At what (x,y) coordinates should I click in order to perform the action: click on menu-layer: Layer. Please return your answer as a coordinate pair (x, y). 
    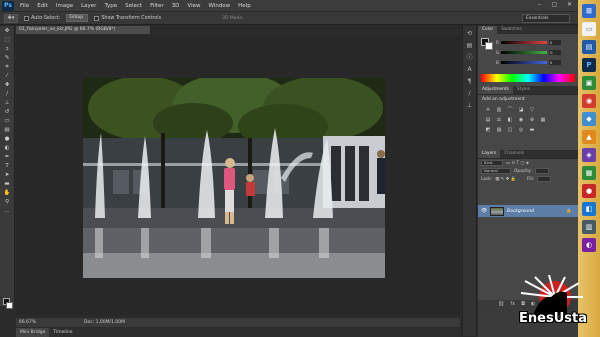
    Looking at the image, I should click on (88, 6).